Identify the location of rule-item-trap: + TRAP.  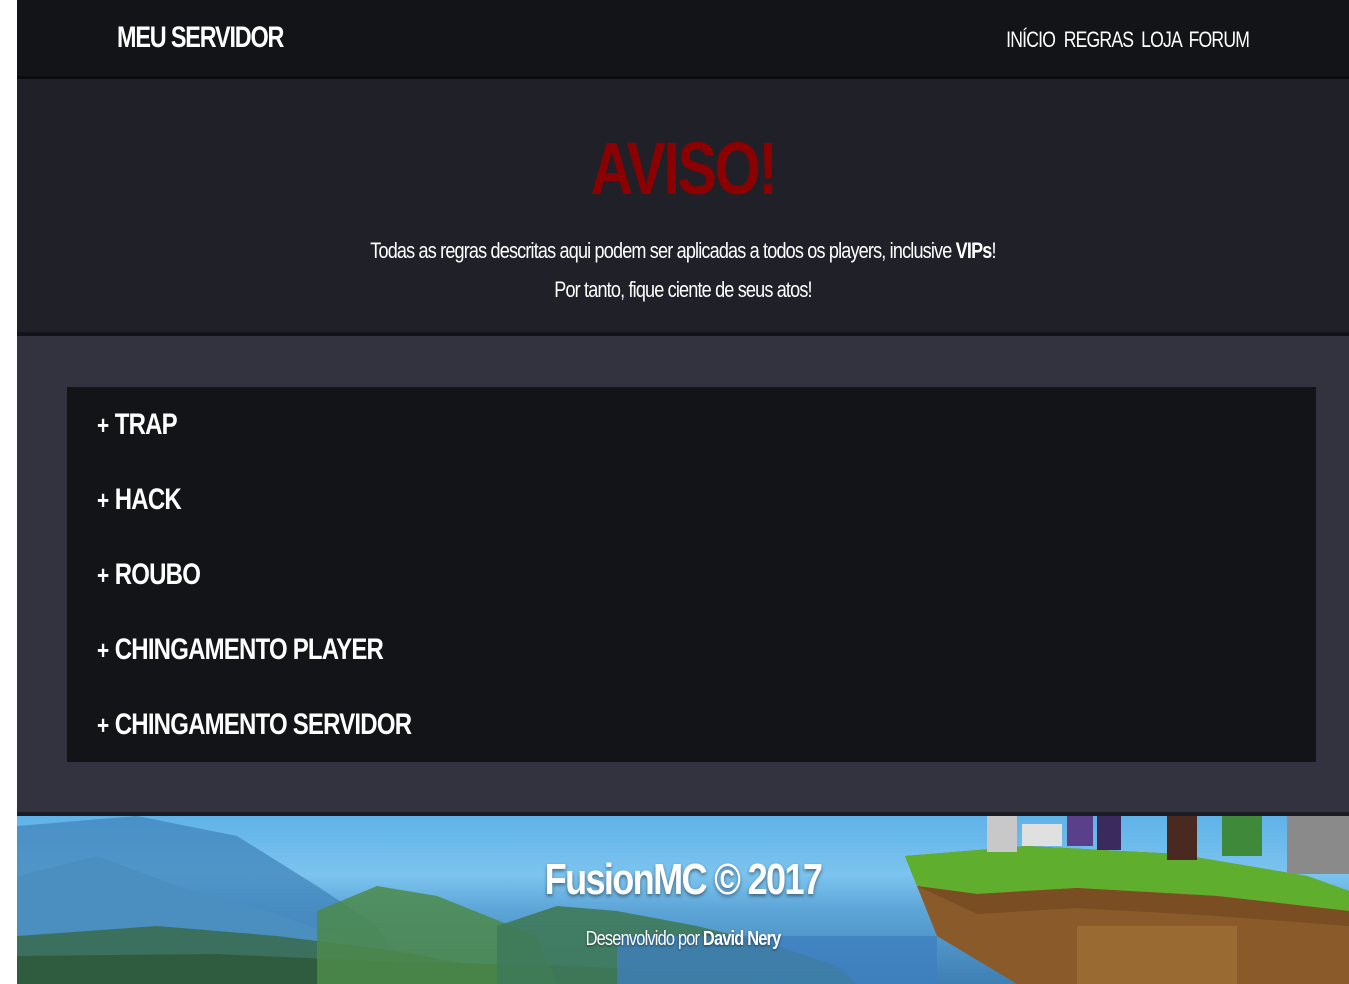
(137, 425).